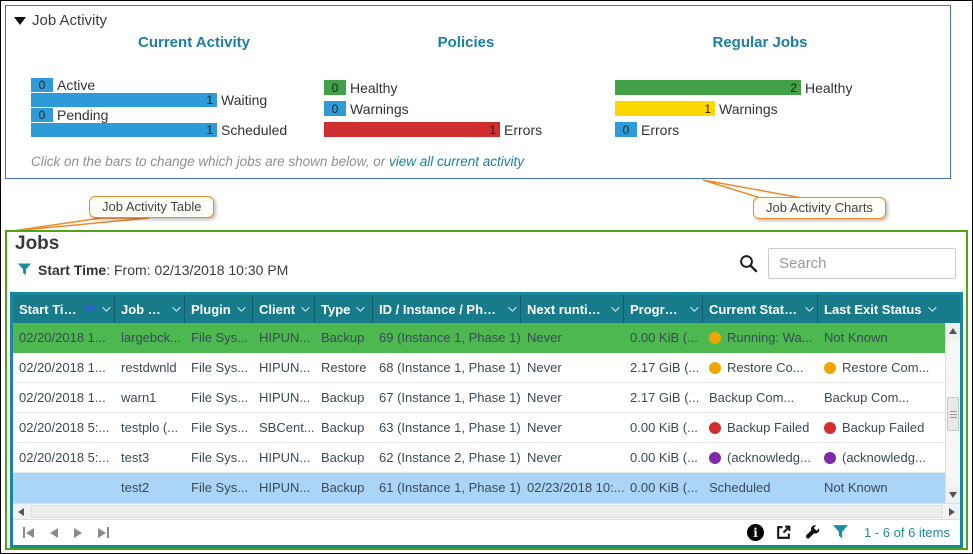 Image resolution: width=973 pixels, height=554 pixels. I want to click on bar-label: Errors, so click(660, 129).